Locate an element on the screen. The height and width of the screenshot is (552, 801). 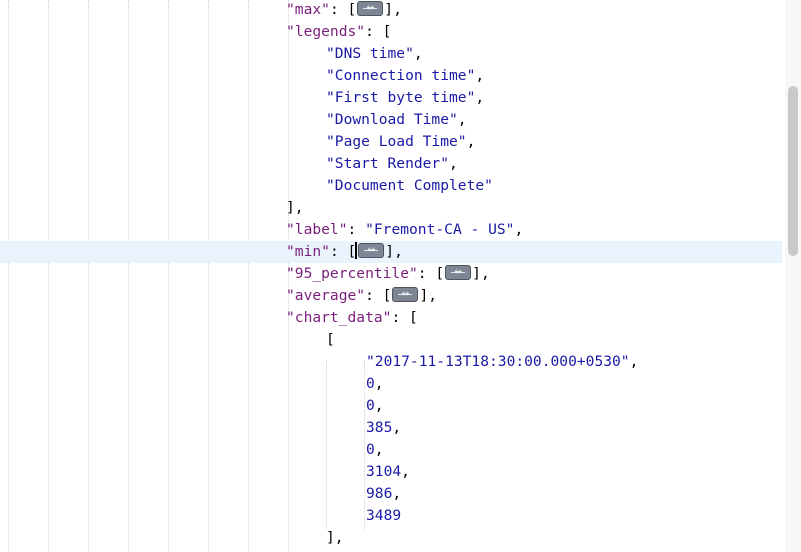
string-value: "First byte time" is located at coordinates (401, 97).